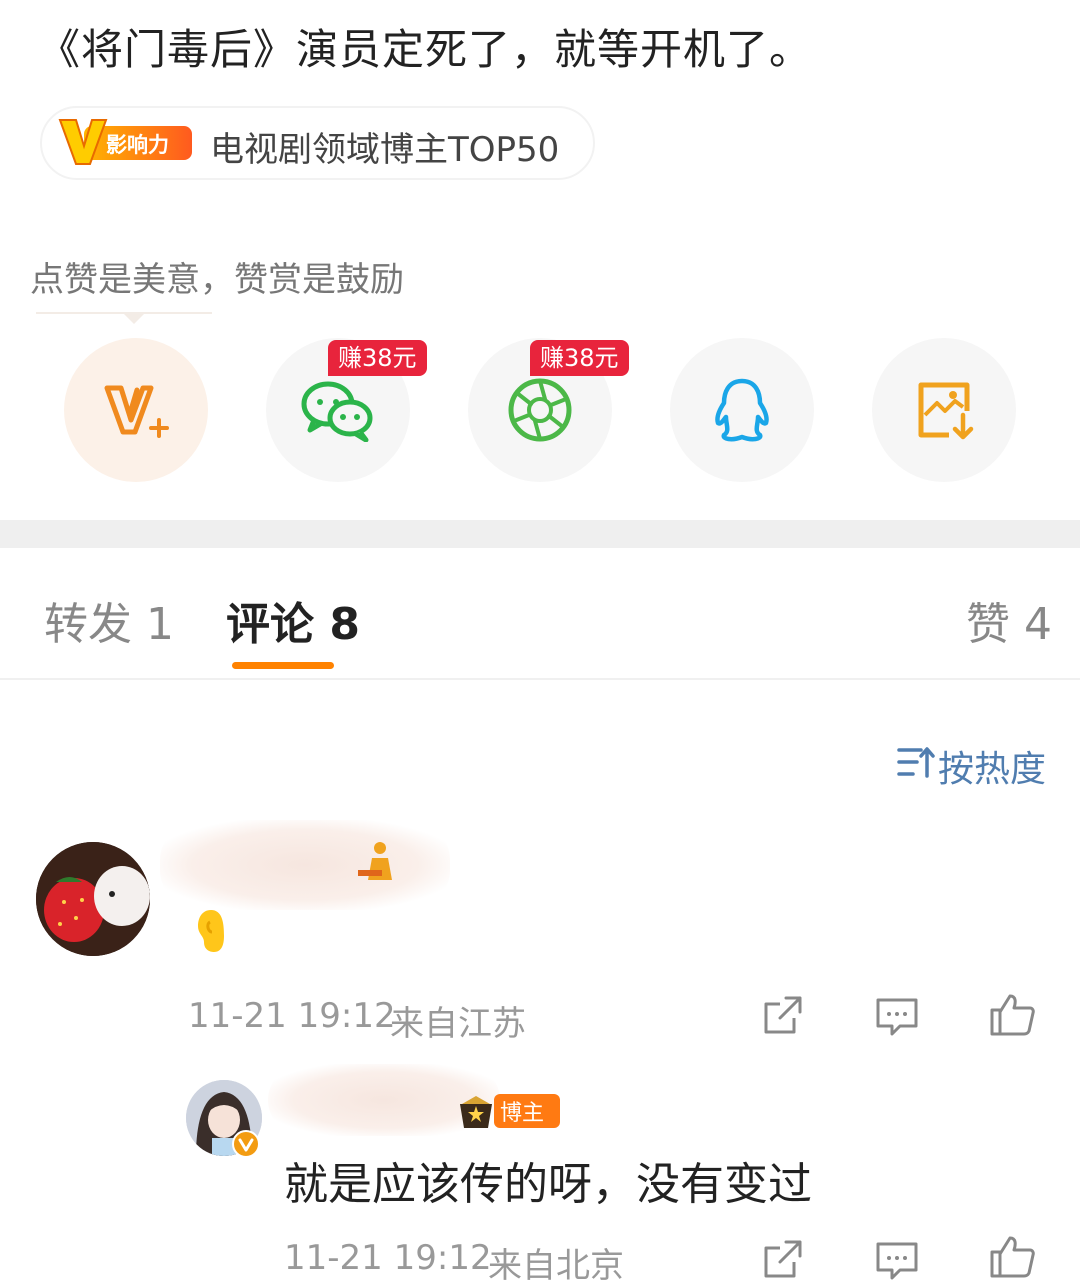  What do you see at coordinates (897, 1017) in the screenshot?
I see `comment-icon` at bounding box center [897, 1017].